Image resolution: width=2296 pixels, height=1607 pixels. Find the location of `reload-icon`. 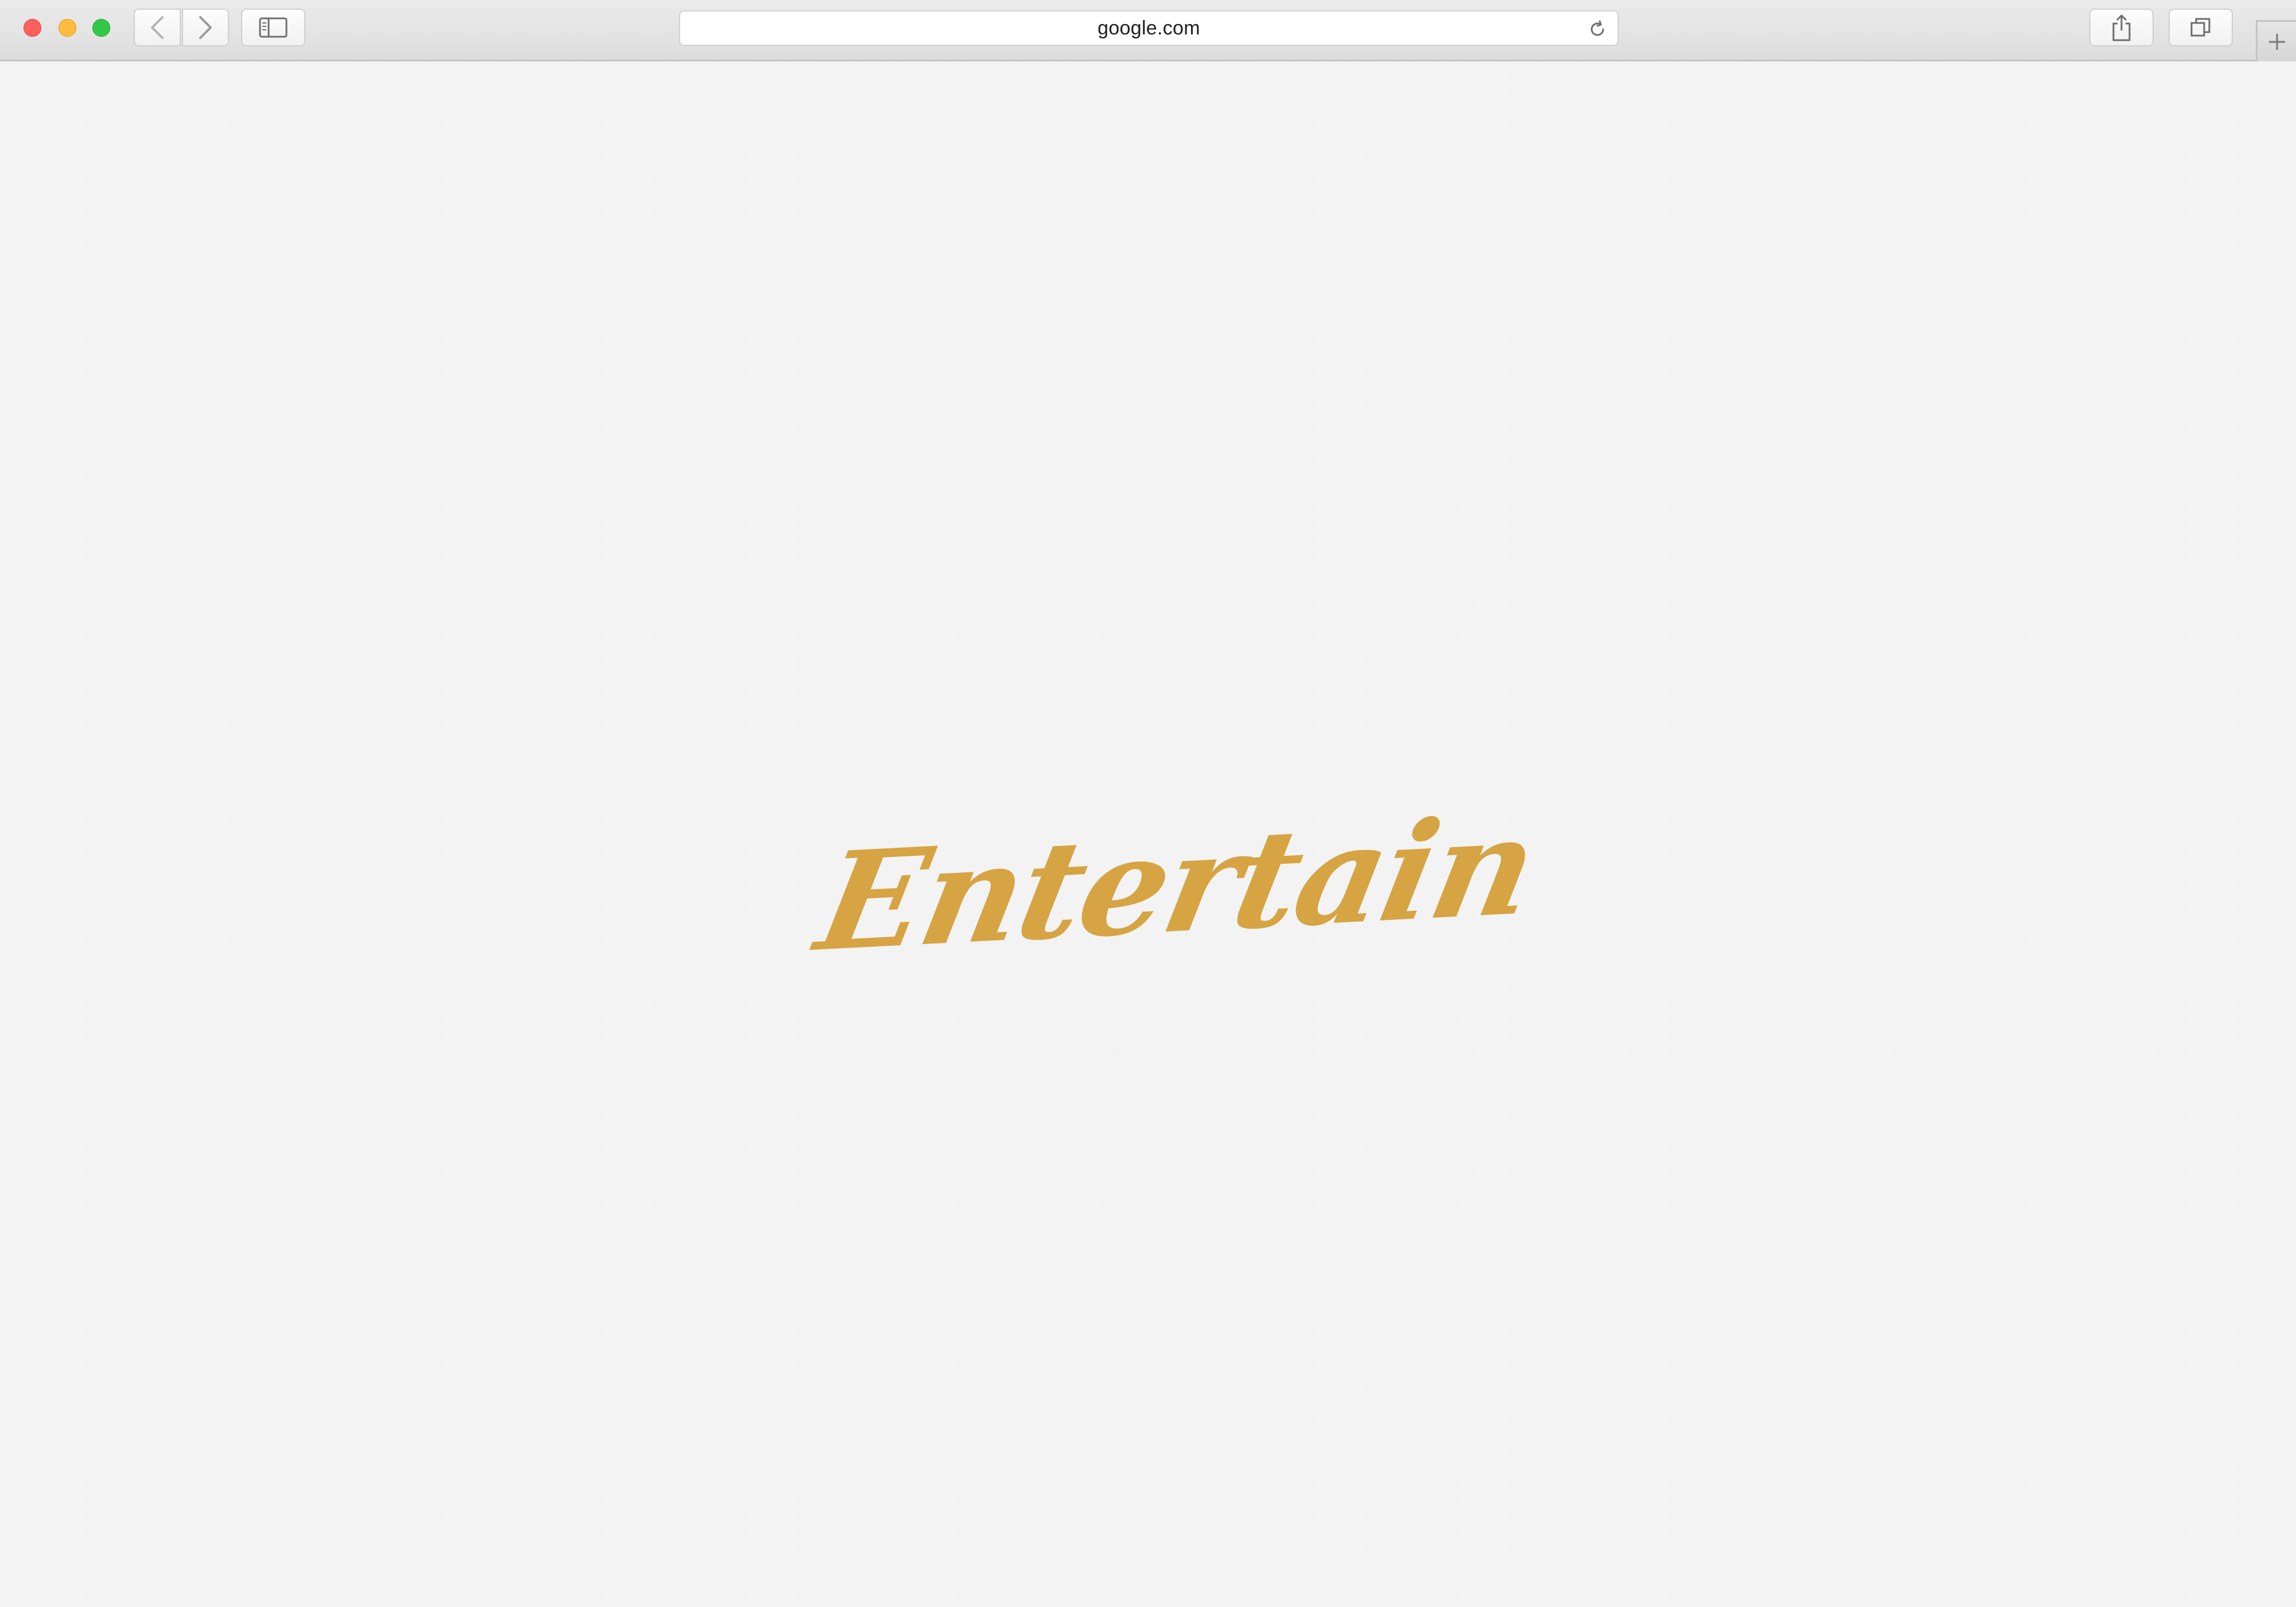

reload-icon is located at coordinates (1597, 29).